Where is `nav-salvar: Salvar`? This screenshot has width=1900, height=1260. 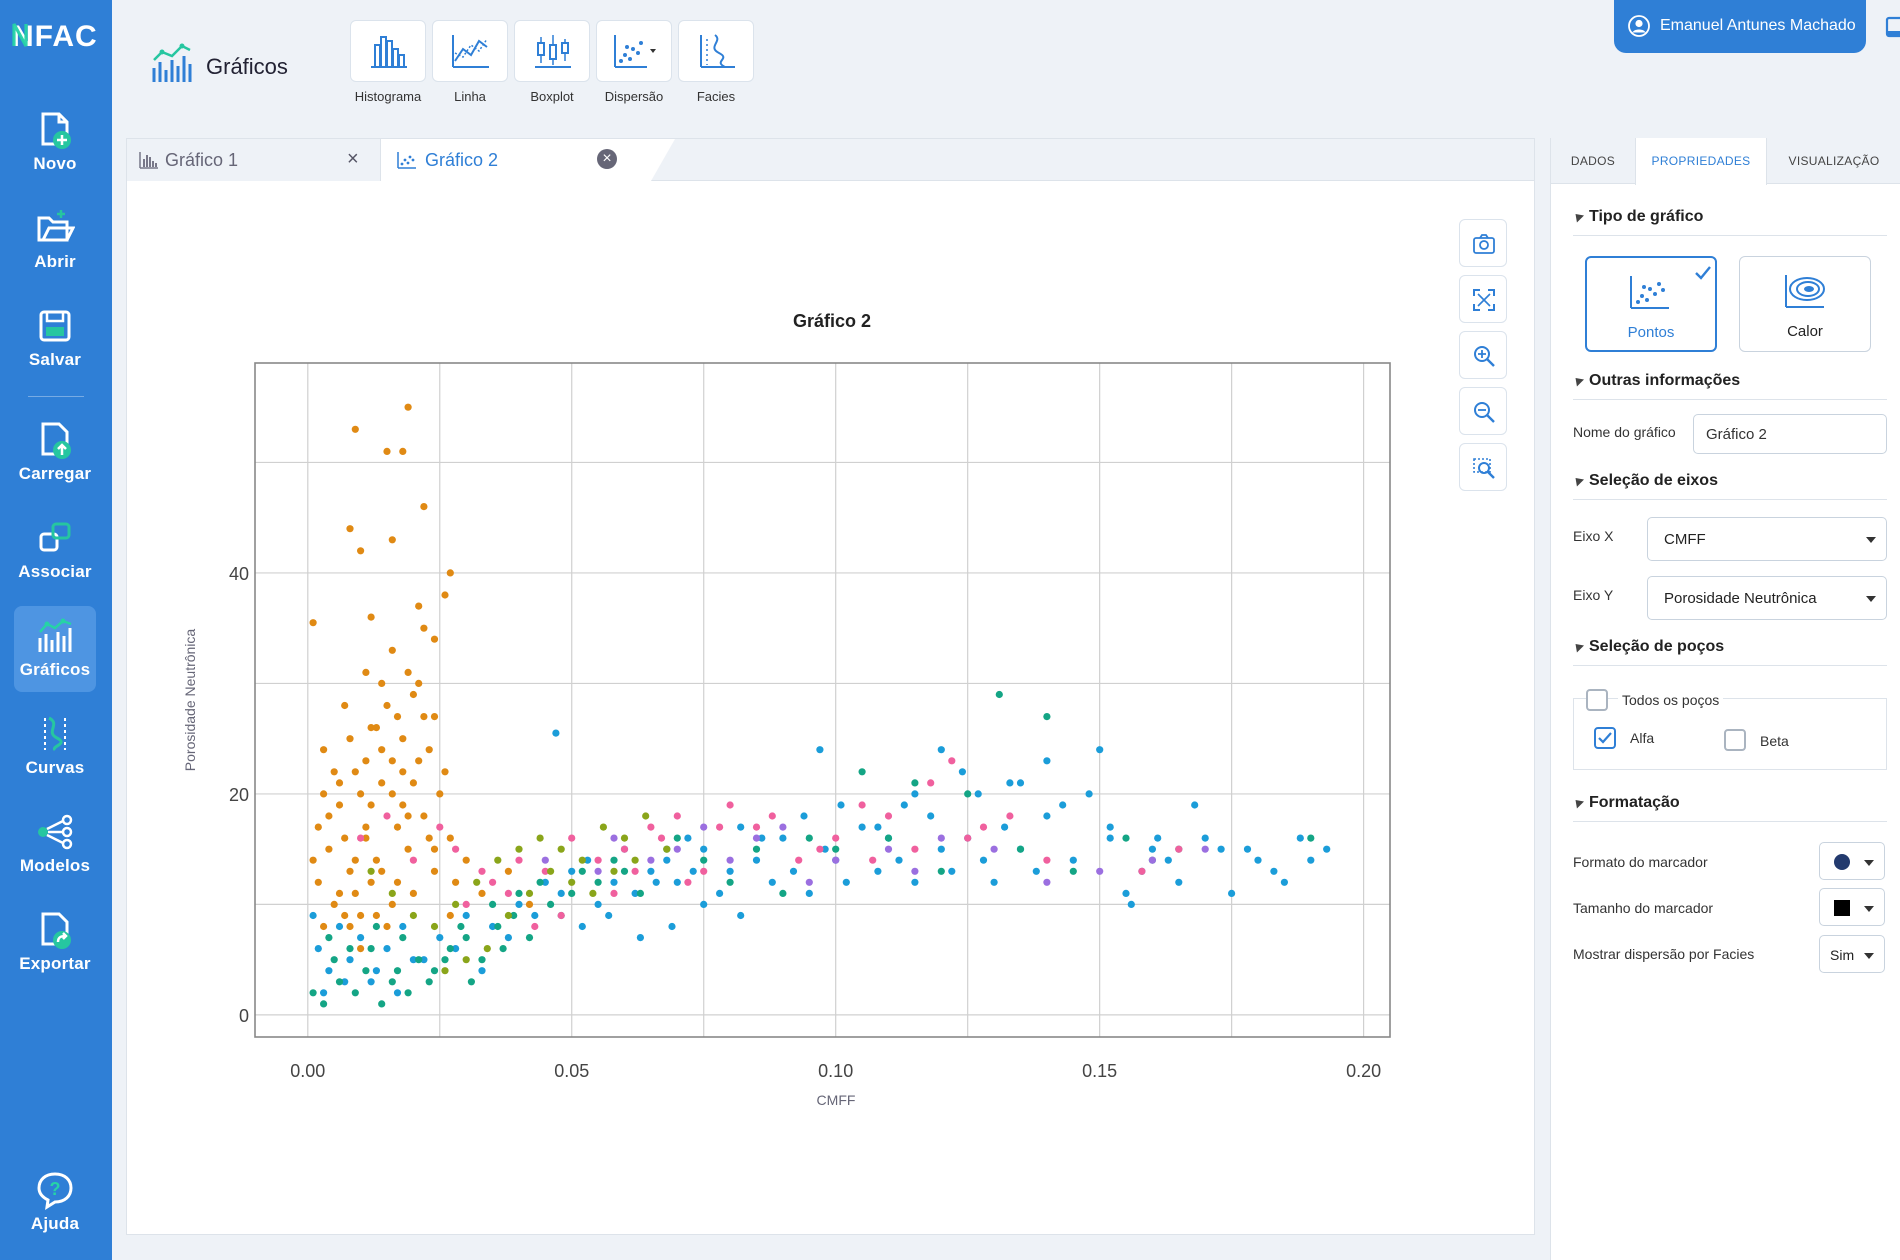
nav-salvar: Salvar is located at coordinates (55, 339).